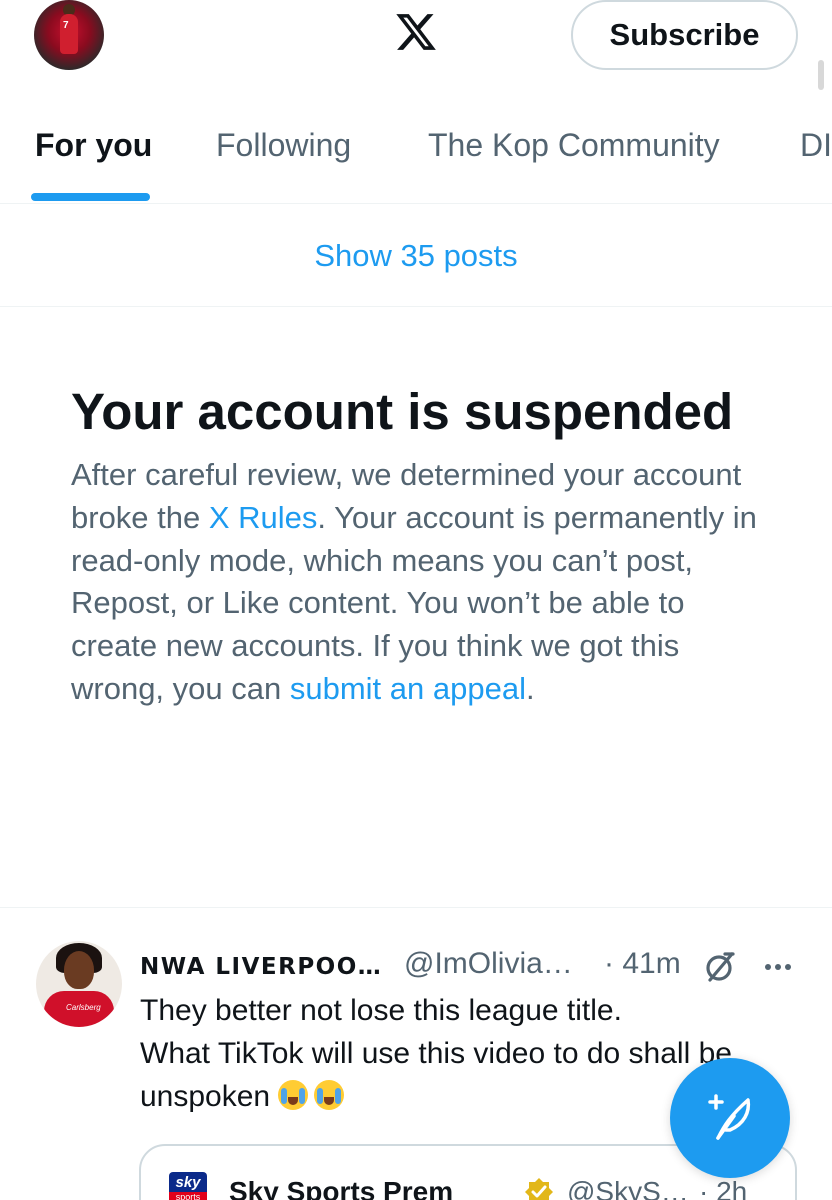  Describe the element at coordinates (574, 145) in the screenshot. I see `tab-the-kop-community: The Kop Community` at that location.